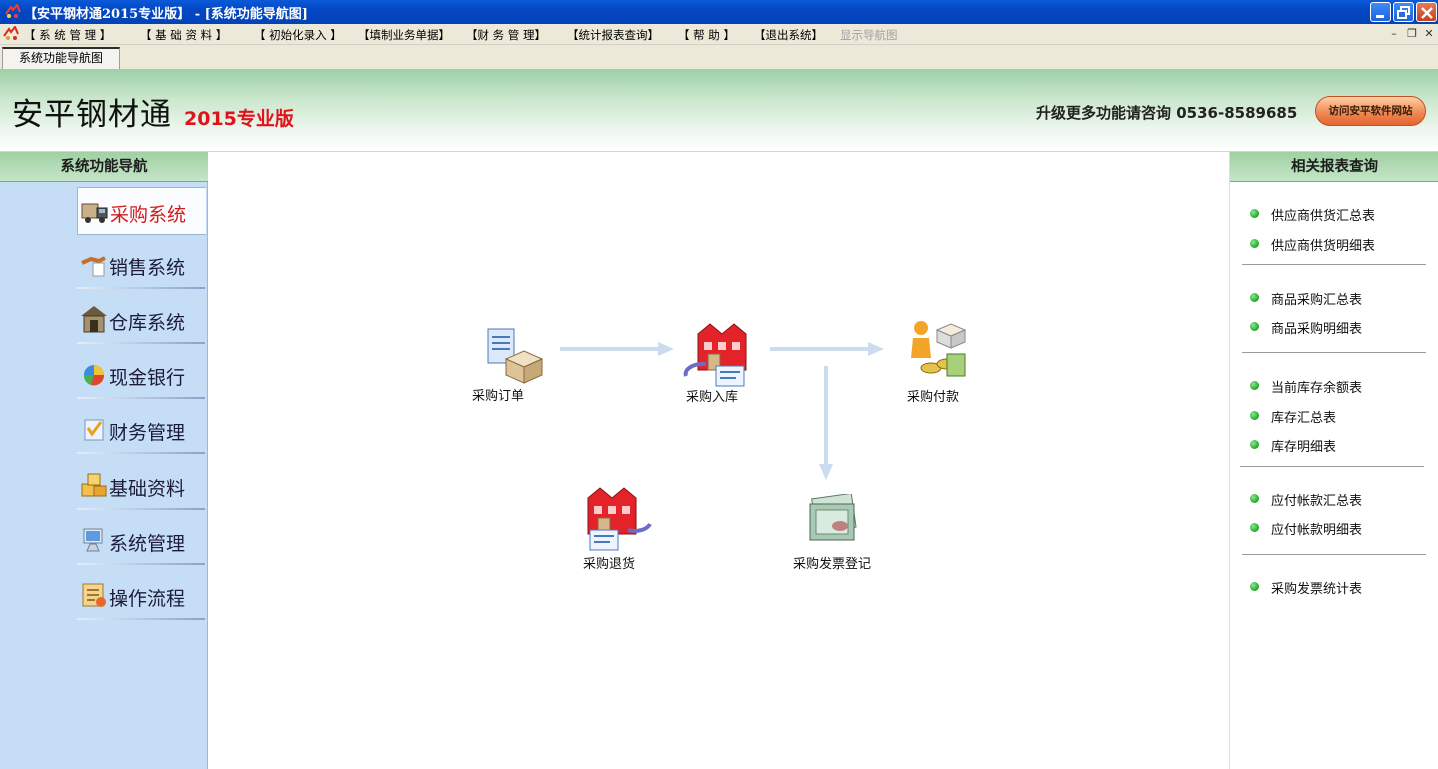  I want to click on report-link-label: 供应商供货明细表, so click(1323, 246).